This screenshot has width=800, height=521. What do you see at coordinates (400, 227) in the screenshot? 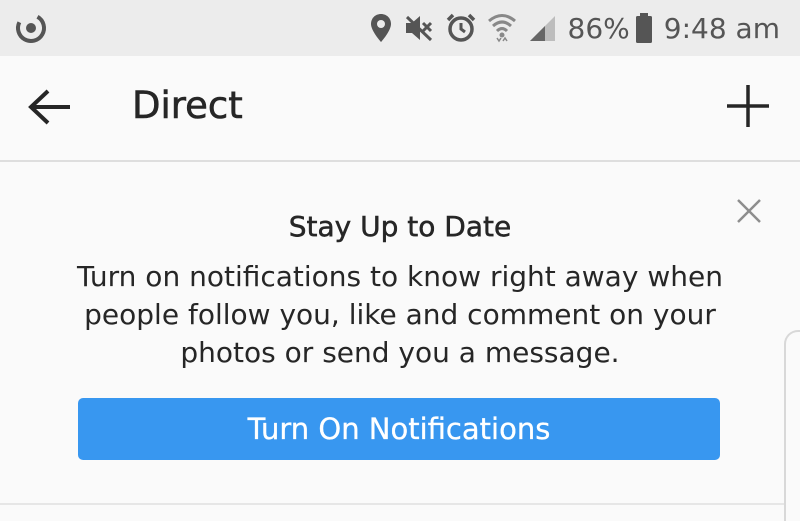
I see `prompt-title: Stay Up to Date` at bounding box center [400, 227].